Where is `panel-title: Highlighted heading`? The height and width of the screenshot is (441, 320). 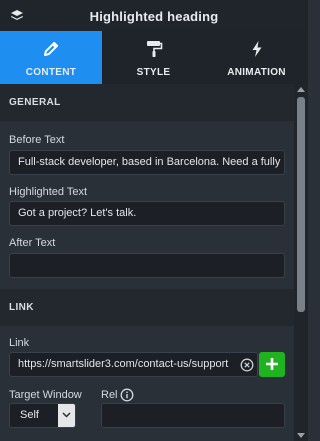 panel-title: Highlighted heading is located at coordinates (154, 16).